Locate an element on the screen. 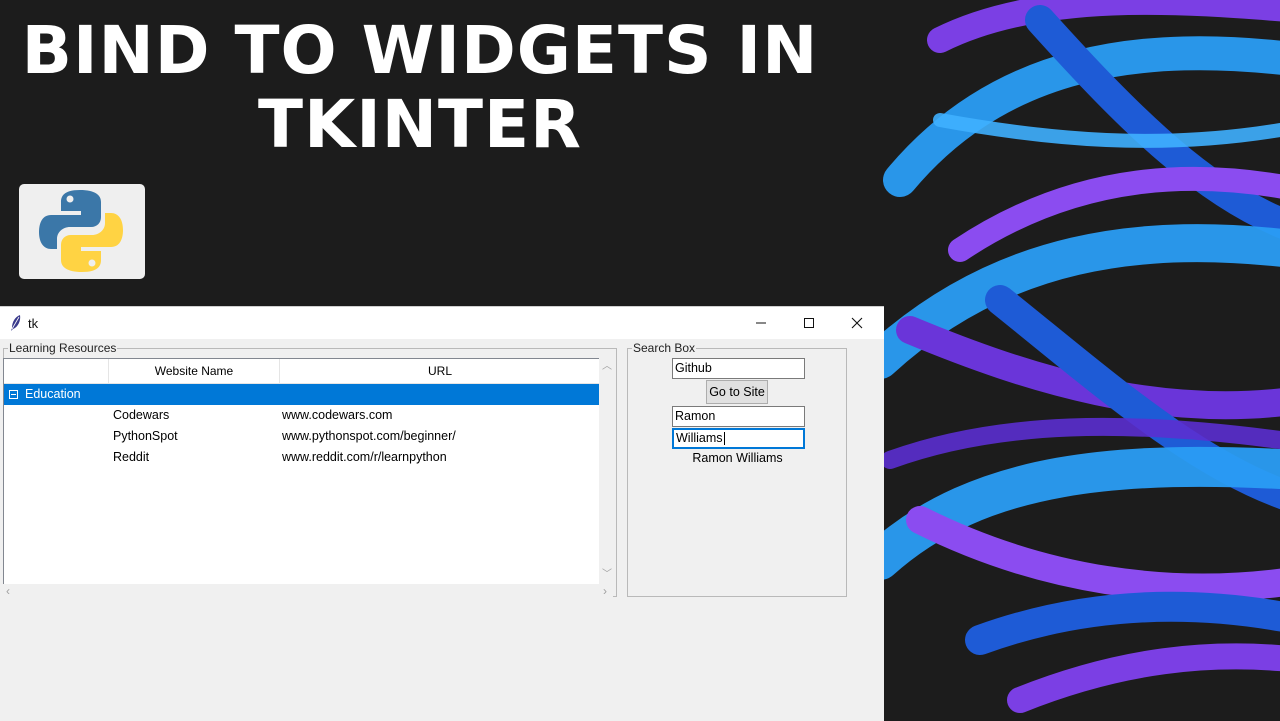 This screenshot has height=721, width=1280. full-name-label: Ramon Williams is located at coordinates (737, 458).